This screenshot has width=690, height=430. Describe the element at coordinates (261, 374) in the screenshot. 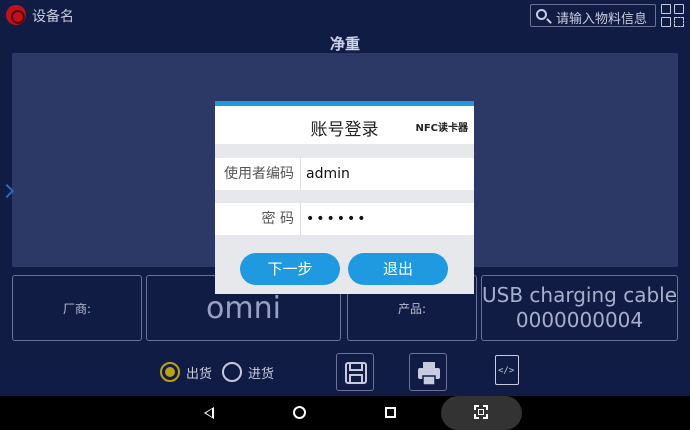

I see `radio-inbound-label: 进货` at that location.